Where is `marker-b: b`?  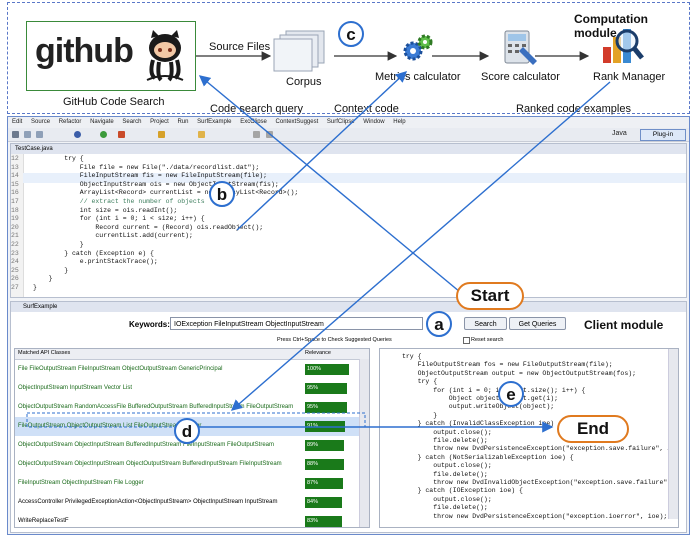
marker-b: b is located at coordinates (222, 194).